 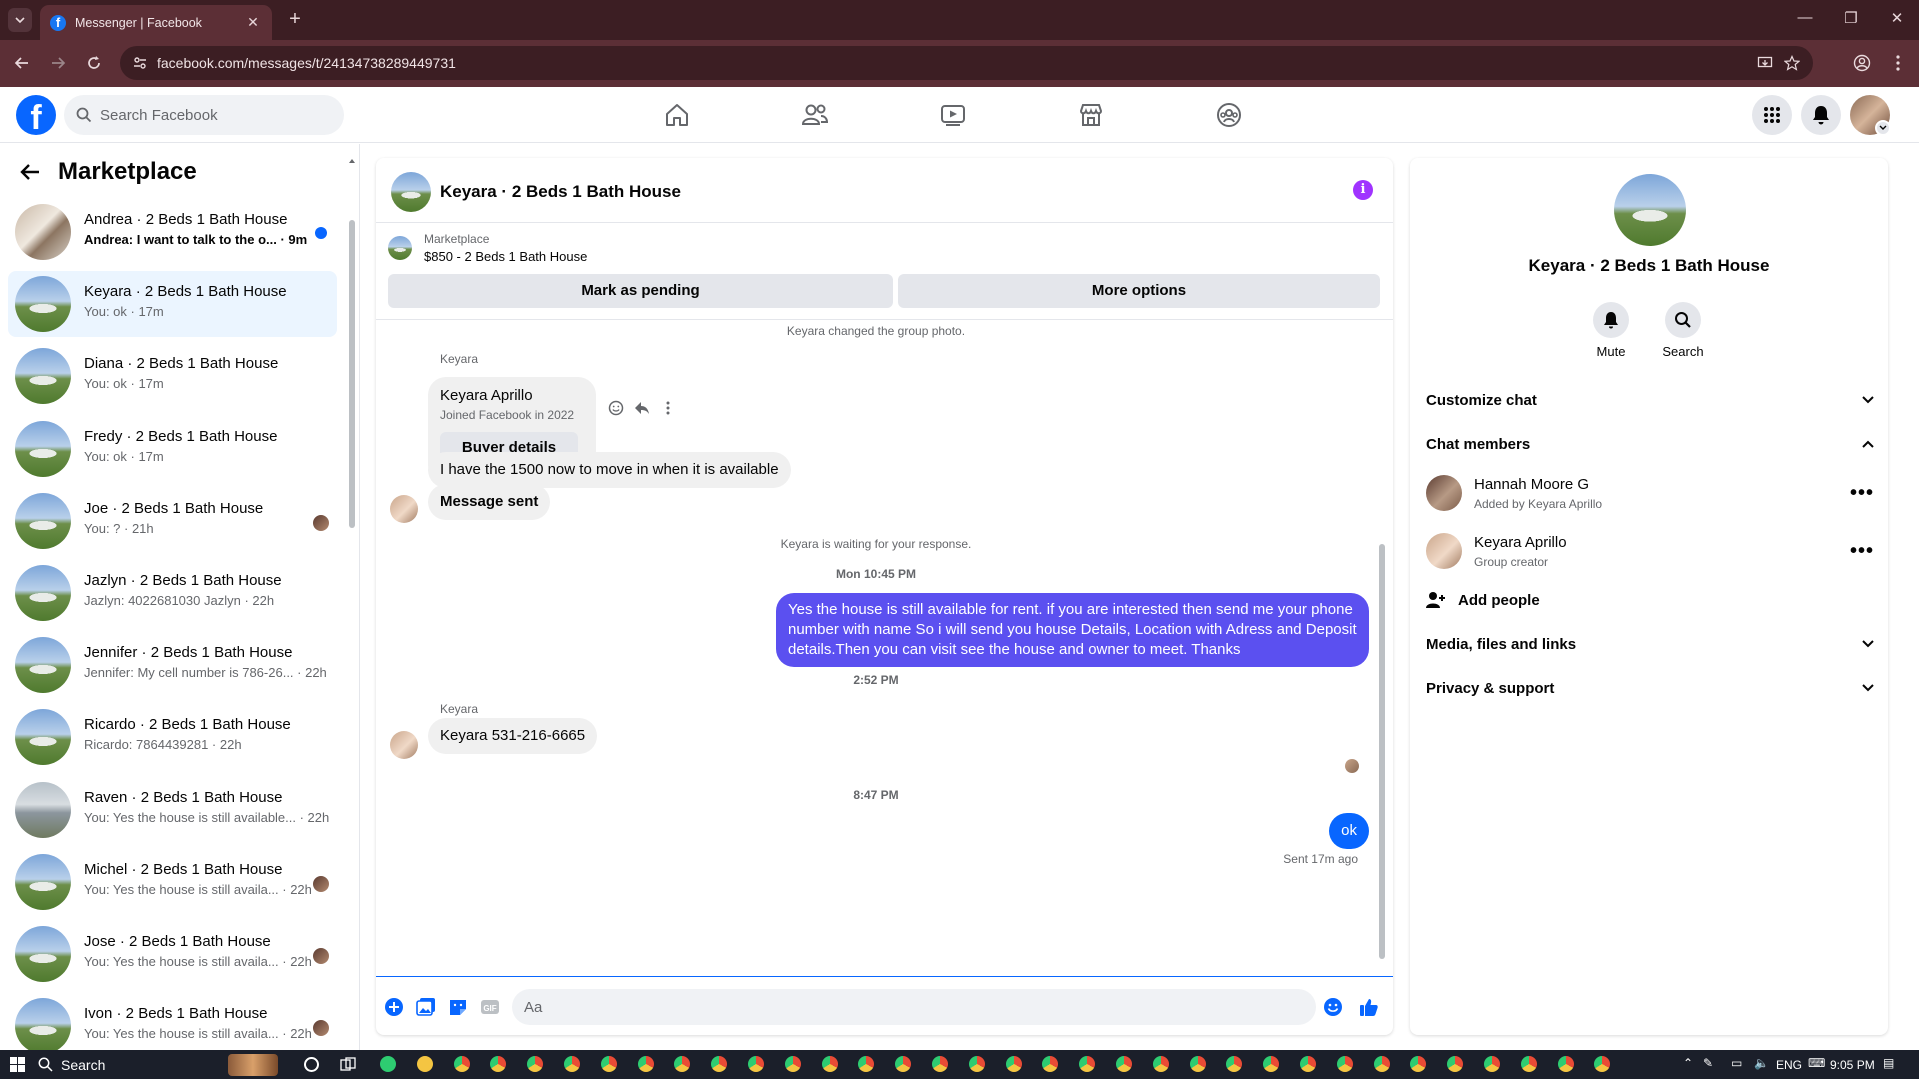 What do you see at coordinates (348, 1064) in the screenshot?
I see `task-view-icon` at bounding box center [348, 1064].